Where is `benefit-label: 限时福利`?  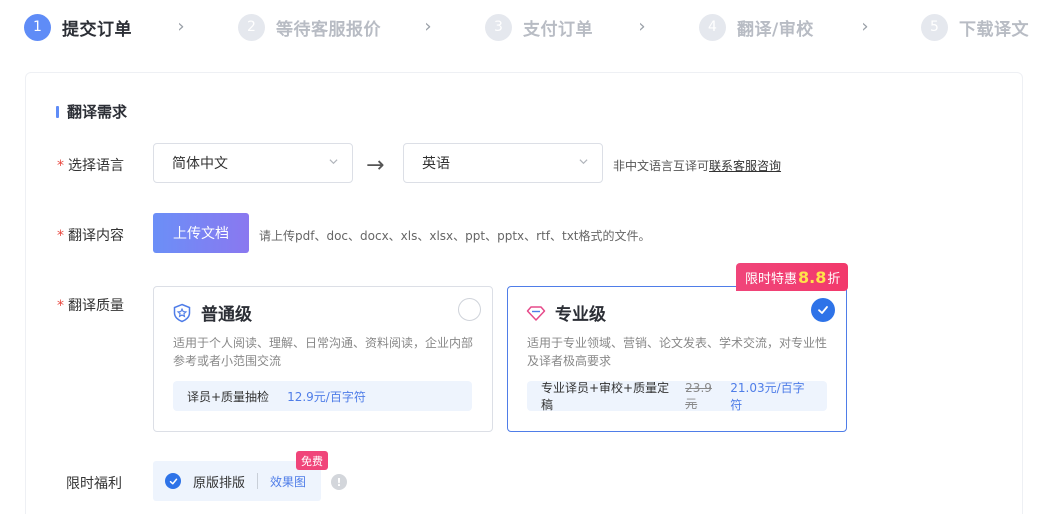 benefit-label: 限时福利 is located at coordinates (94, 484).